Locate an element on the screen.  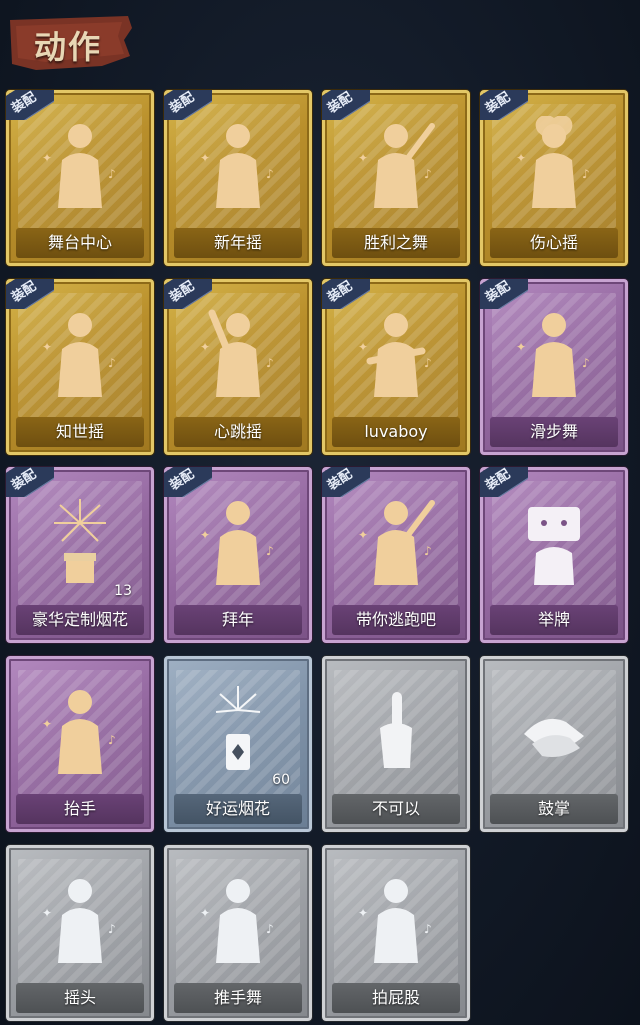
card-label: 不可以 is located at coordinates (395, 808).